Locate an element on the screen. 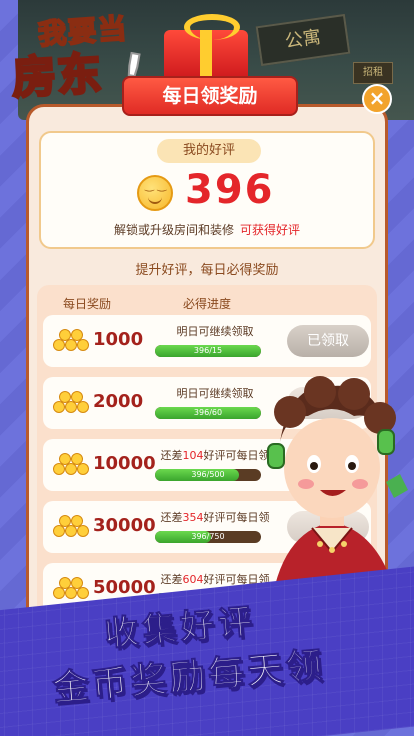 This screenshot has height=736, width=414. progress-bar: 396/500 is located at coordinates (208, 475).